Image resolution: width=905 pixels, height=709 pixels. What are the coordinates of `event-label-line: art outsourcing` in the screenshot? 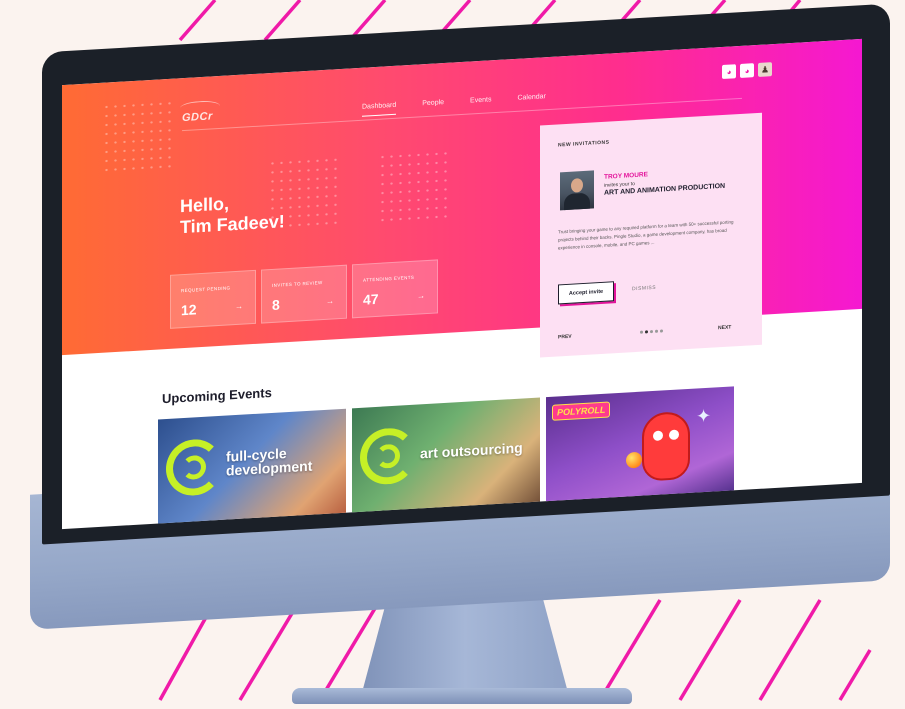 It's located at (471, 450).